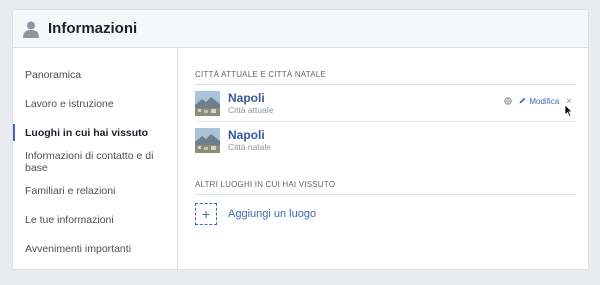 The width and height of the screenshot is (600, 285). What do you see at coordinates (300, 29) in the screenshot?
I see `card-header: Informazioni` at bounding box center [300, 29].